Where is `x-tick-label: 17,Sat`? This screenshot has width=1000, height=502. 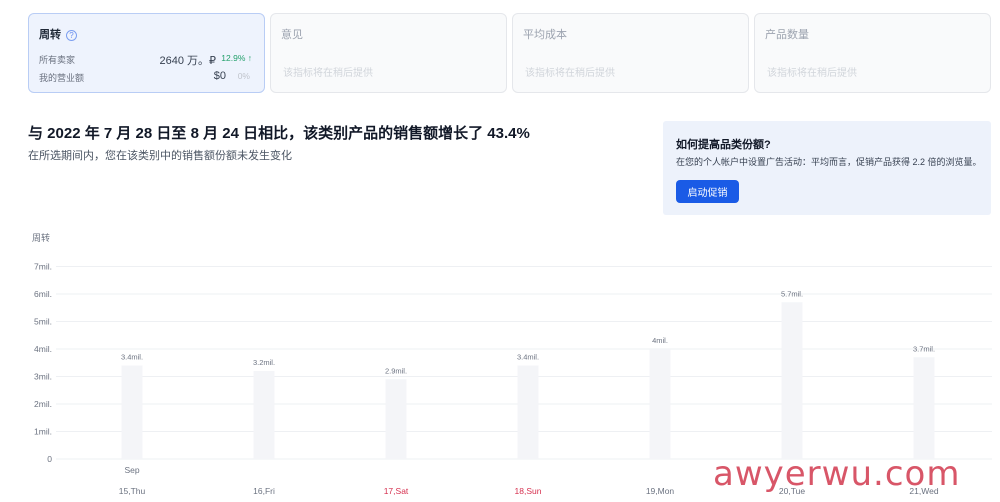
x-tick-label: 17,Sat is located at coordinates (396, 491).